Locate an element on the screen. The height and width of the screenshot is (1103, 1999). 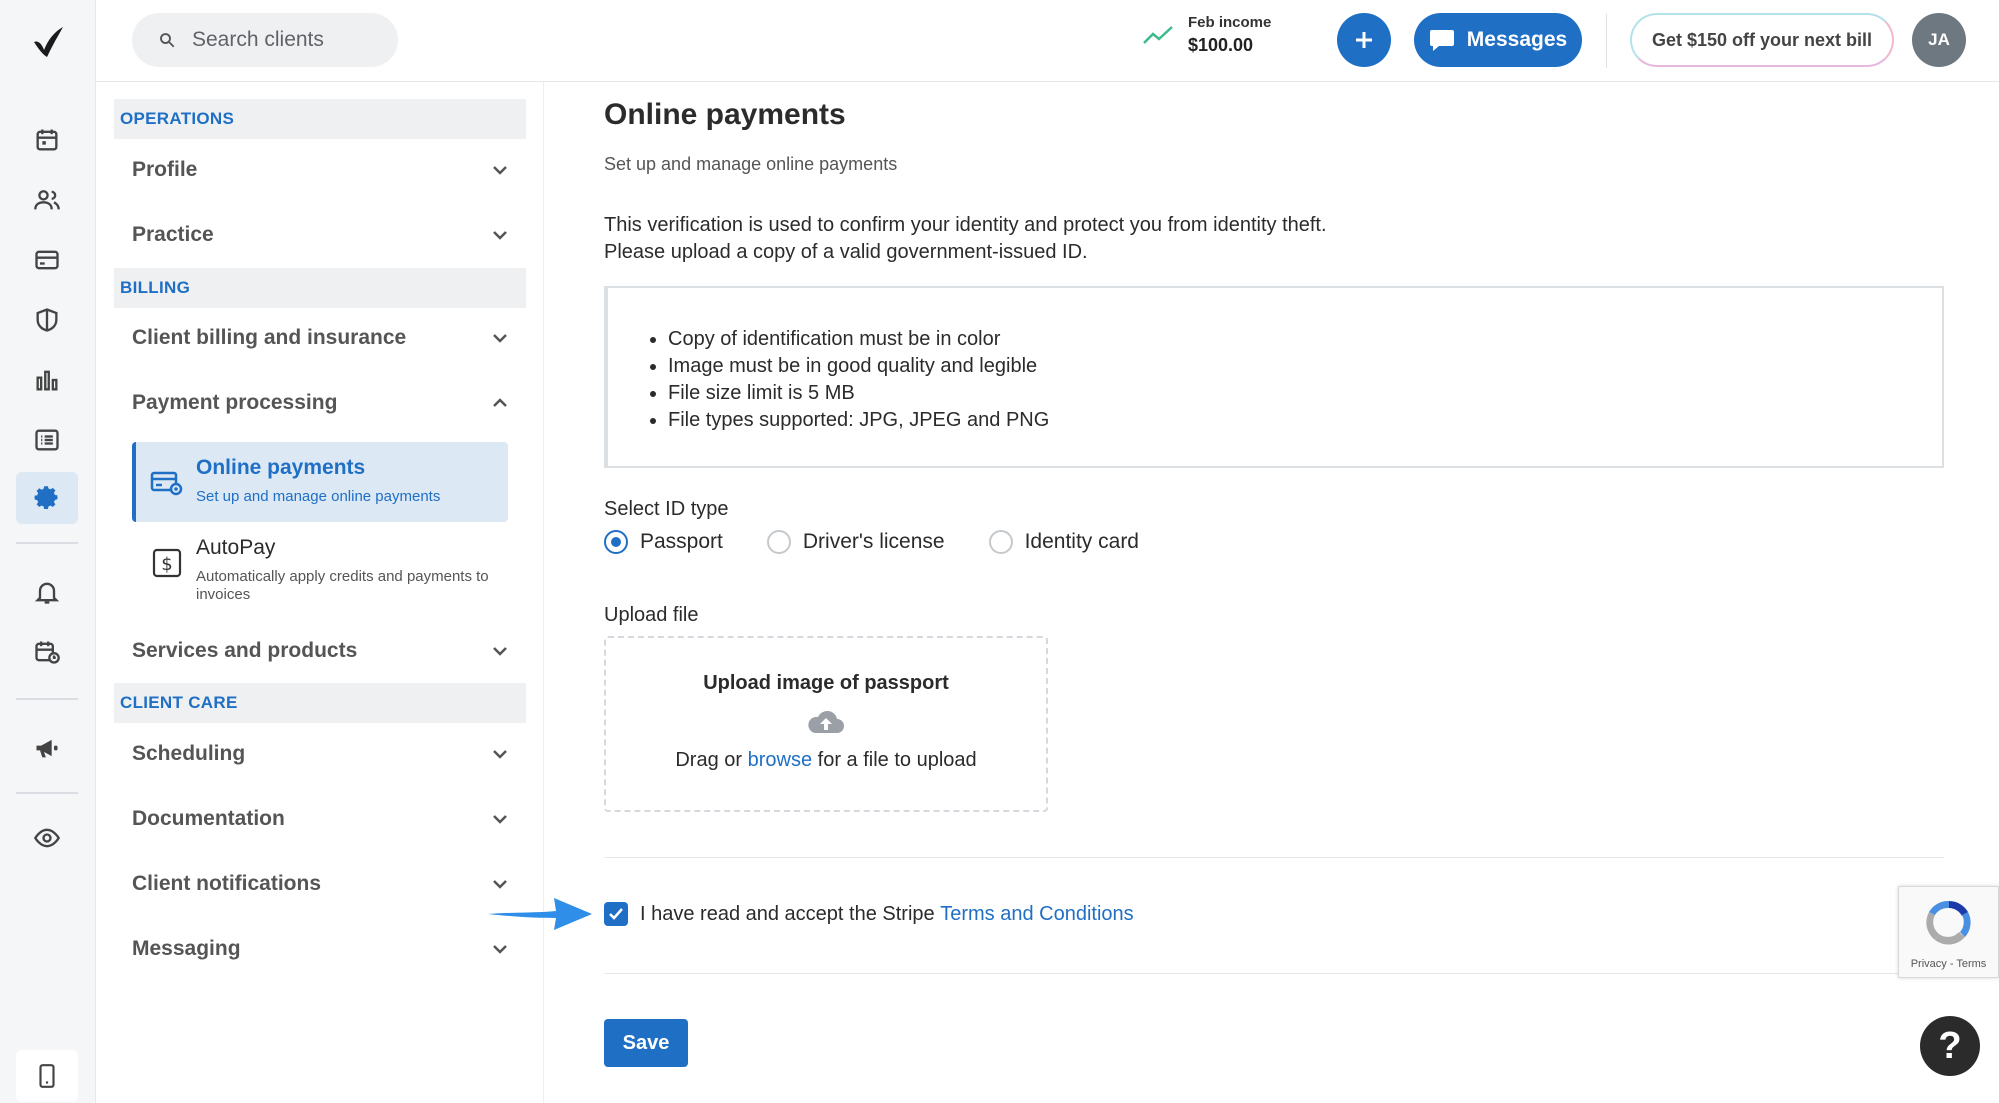
search-box is located at coordinates (265, 40).